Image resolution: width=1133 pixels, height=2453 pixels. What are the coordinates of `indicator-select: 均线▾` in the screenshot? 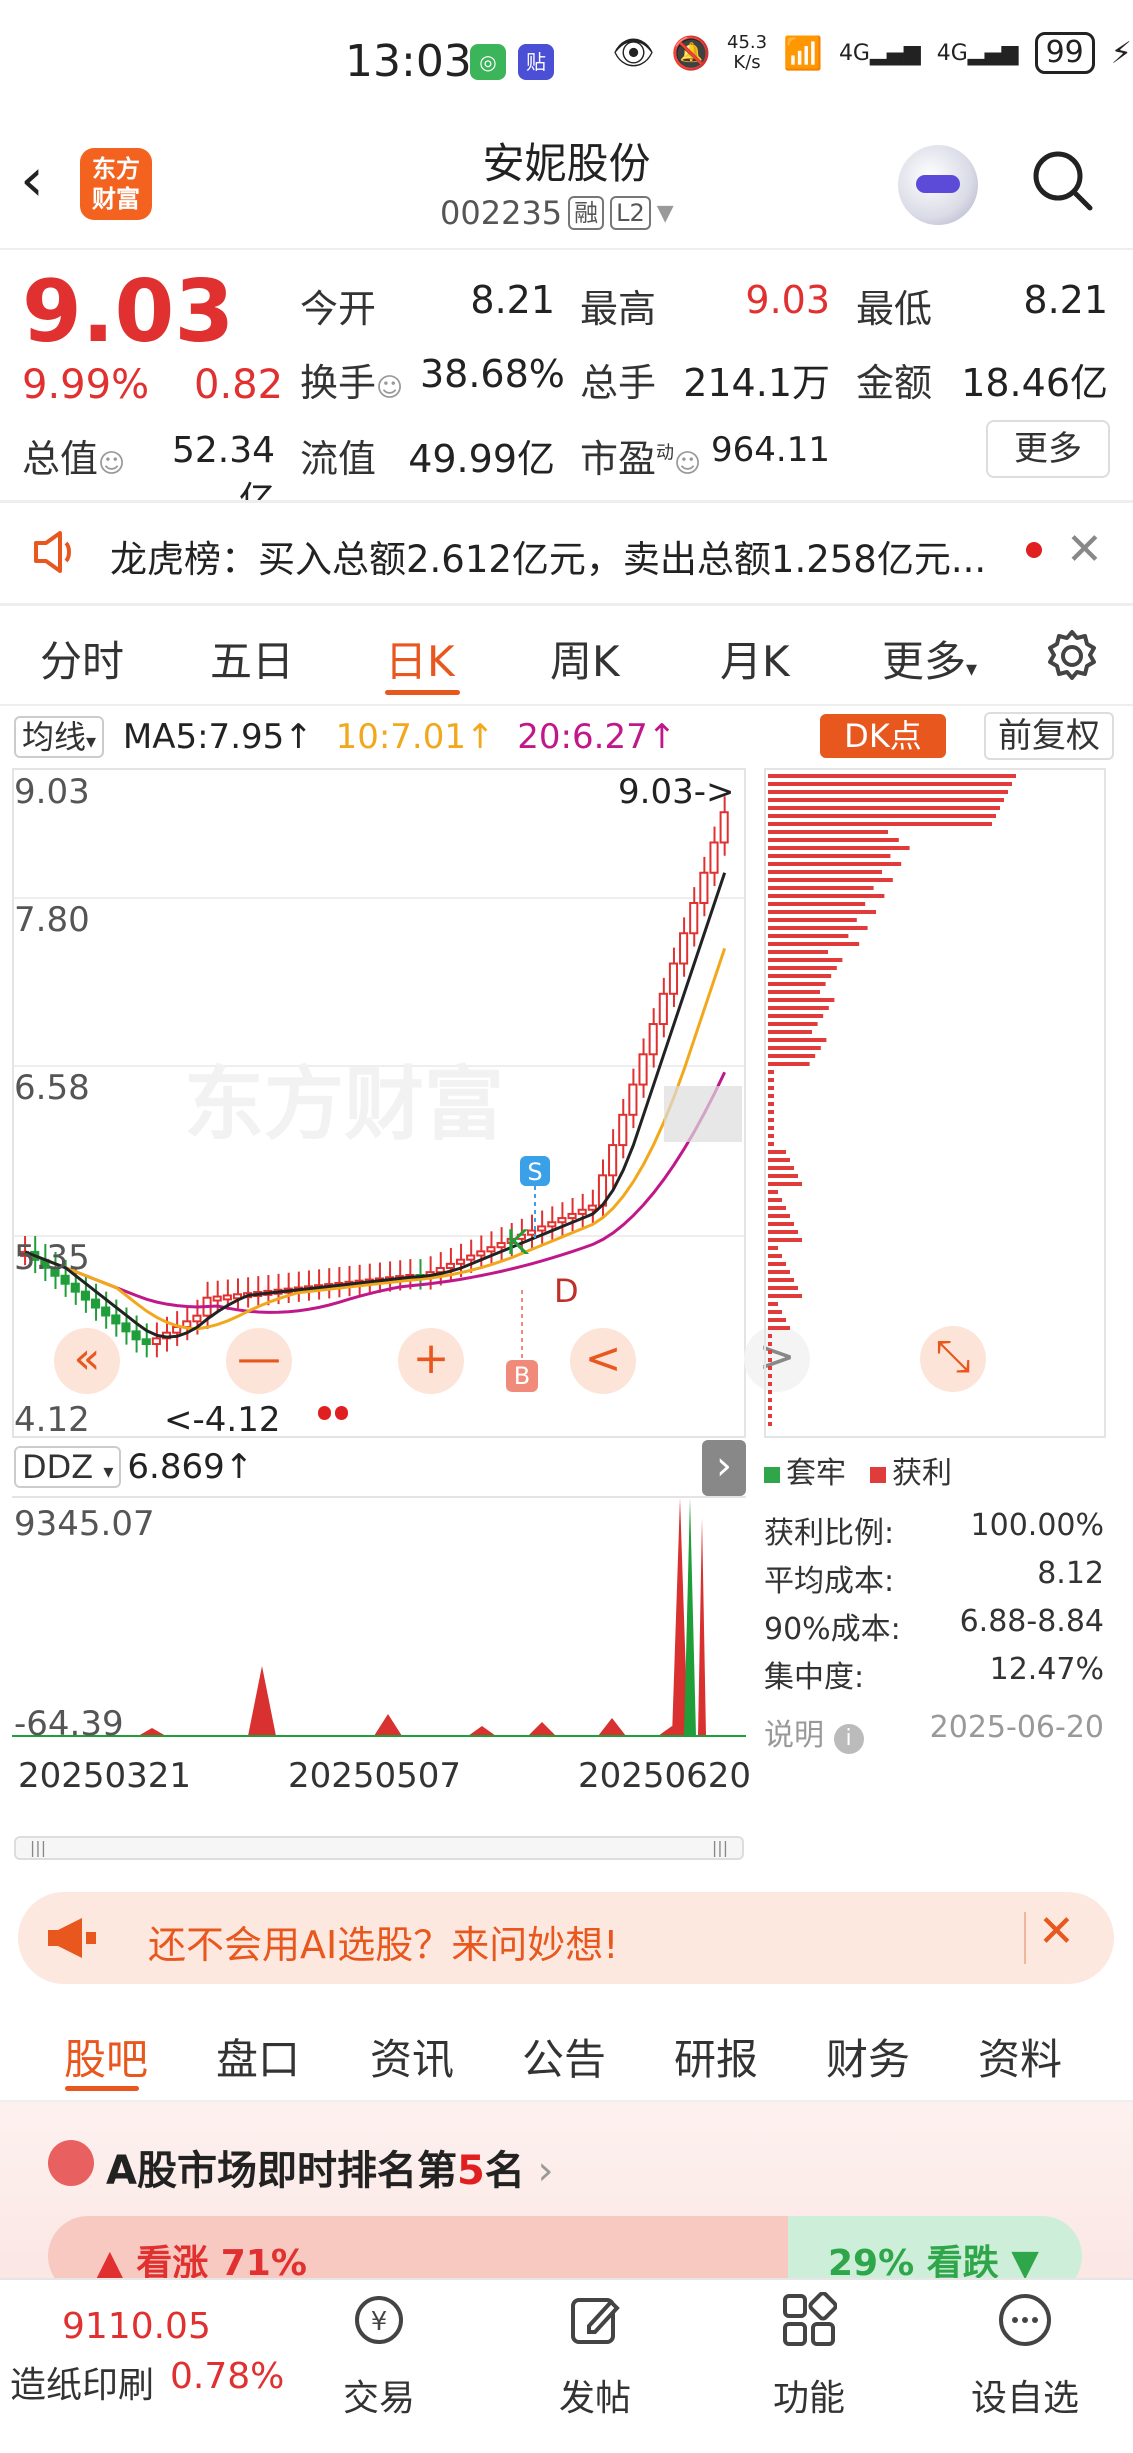 It's located at (59, 737).